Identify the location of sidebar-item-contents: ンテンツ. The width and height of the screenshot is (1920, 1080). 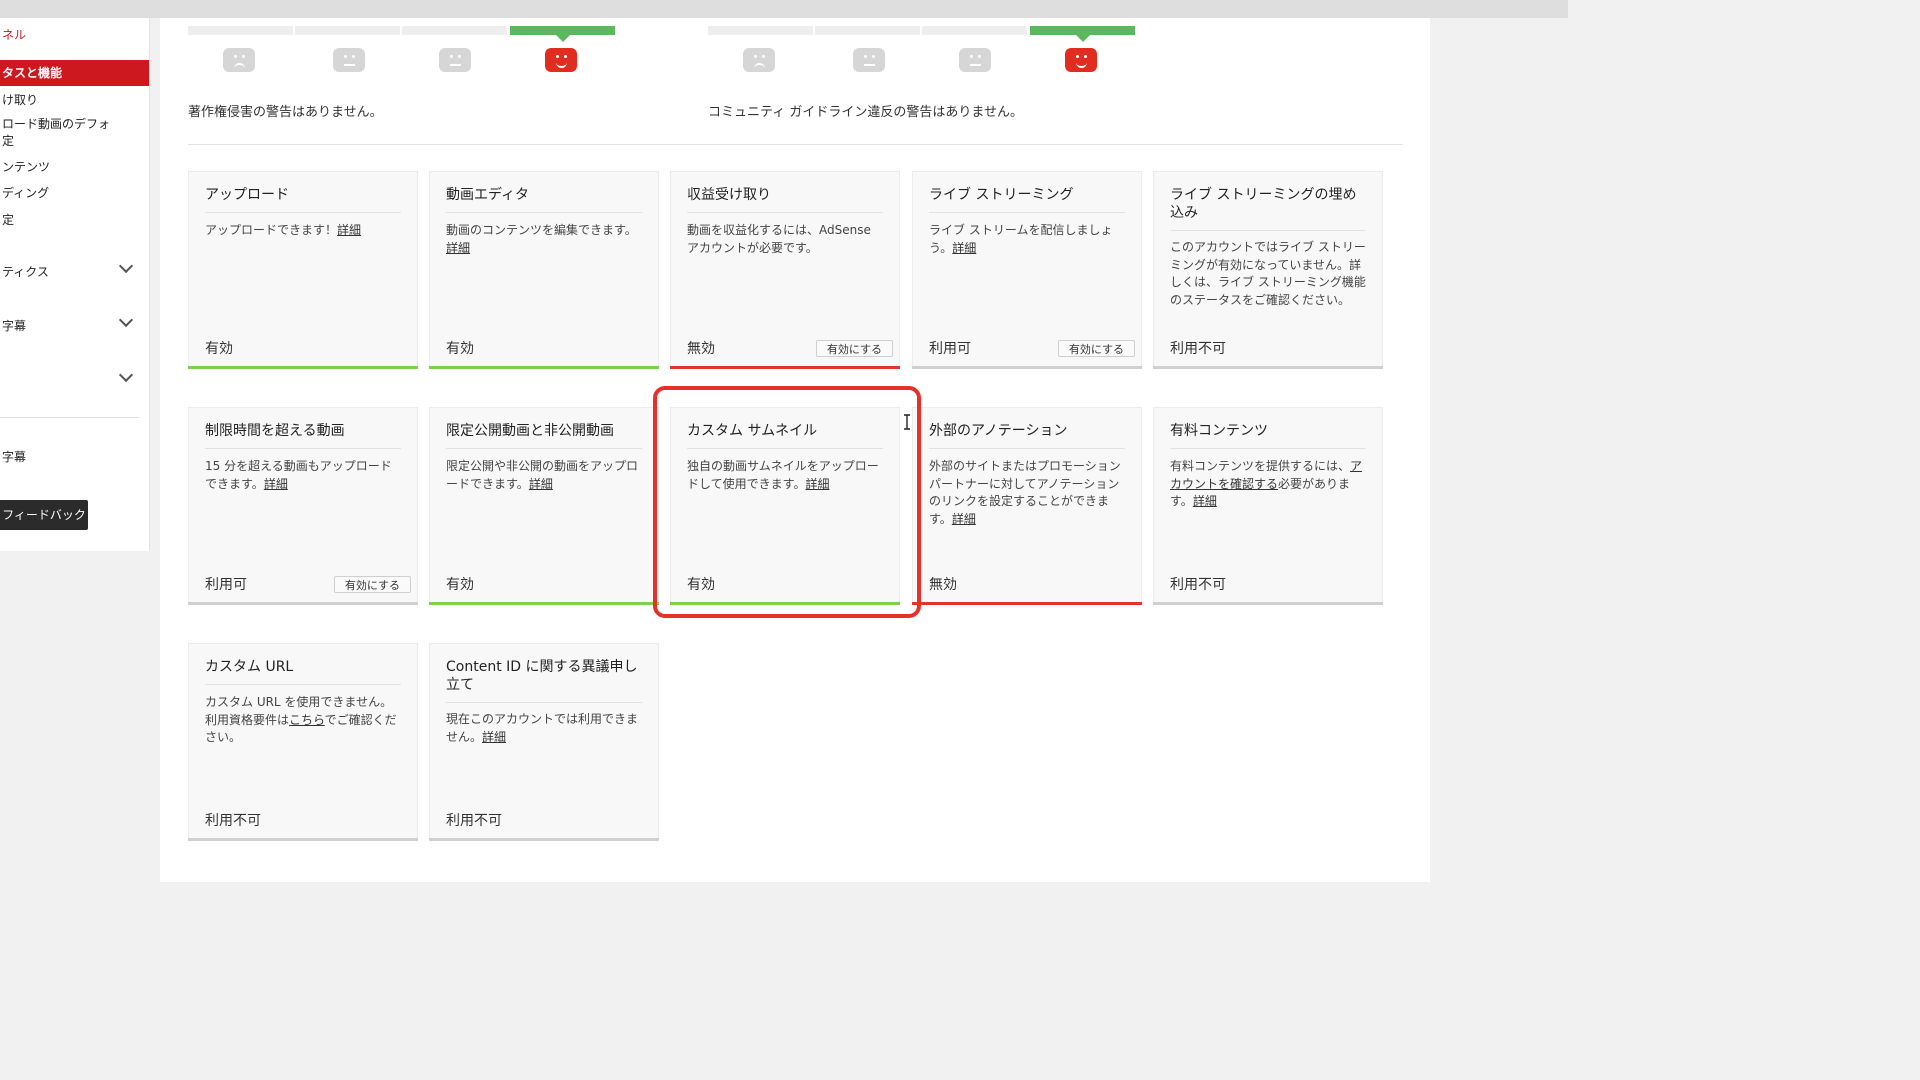
(74, 166).